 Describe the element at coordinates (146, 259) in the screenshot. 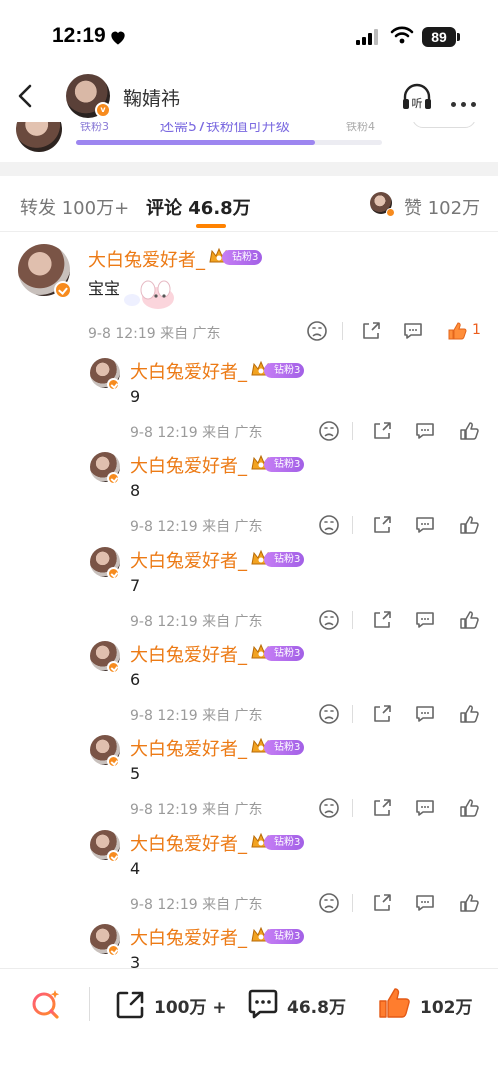

I see `comment-username: 大白兔爱好者_` at that location.